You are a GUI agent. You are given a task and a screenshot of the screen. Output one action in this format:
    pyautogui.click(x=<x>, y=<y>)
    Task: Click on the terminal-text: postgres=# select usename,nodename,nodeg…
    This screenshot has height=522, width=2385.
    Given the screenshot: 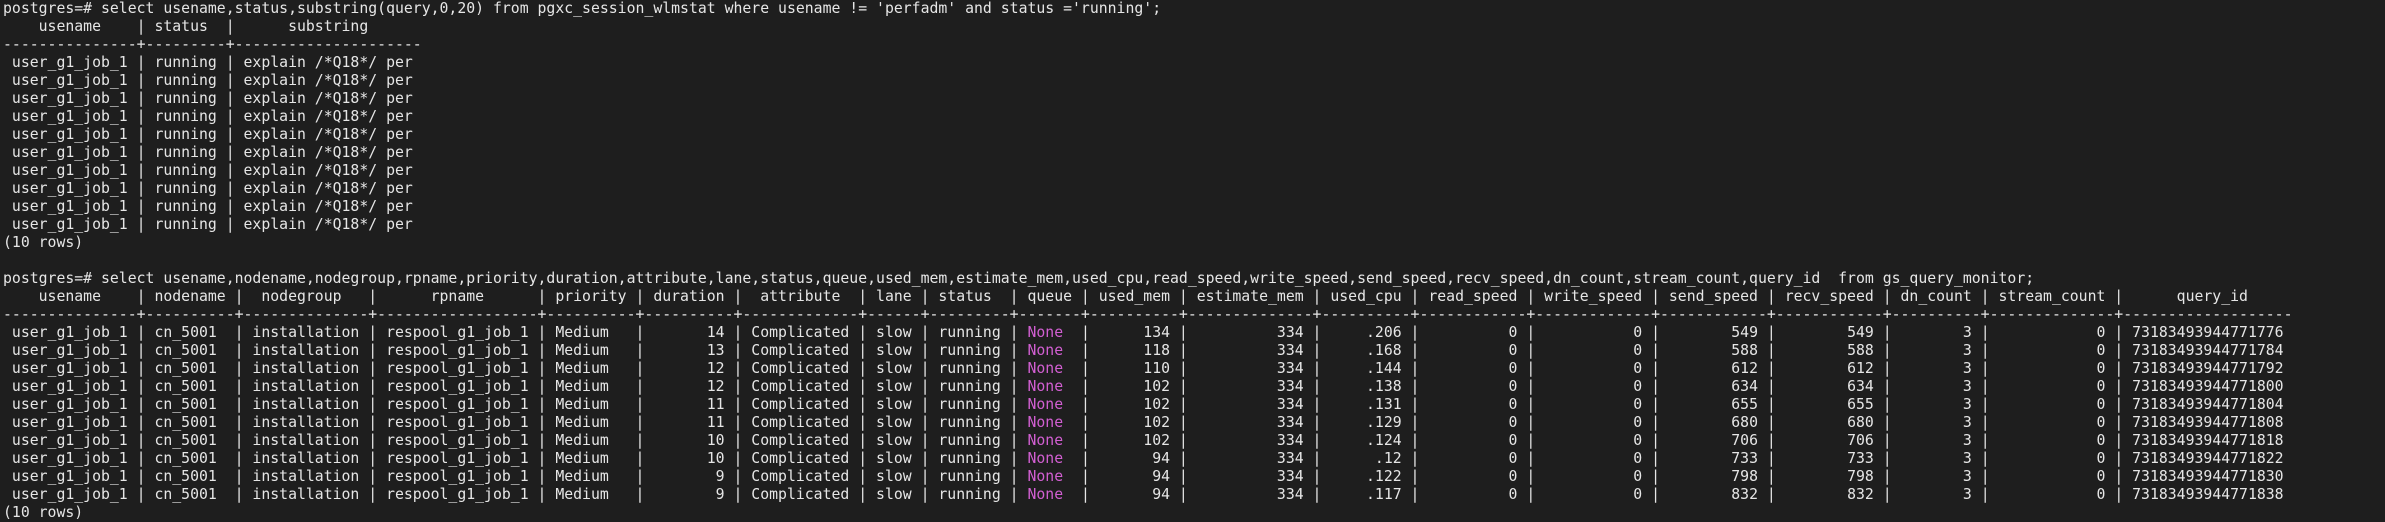 What is the action you would take?
    pyautogui.click(x=1019, y=278)
    